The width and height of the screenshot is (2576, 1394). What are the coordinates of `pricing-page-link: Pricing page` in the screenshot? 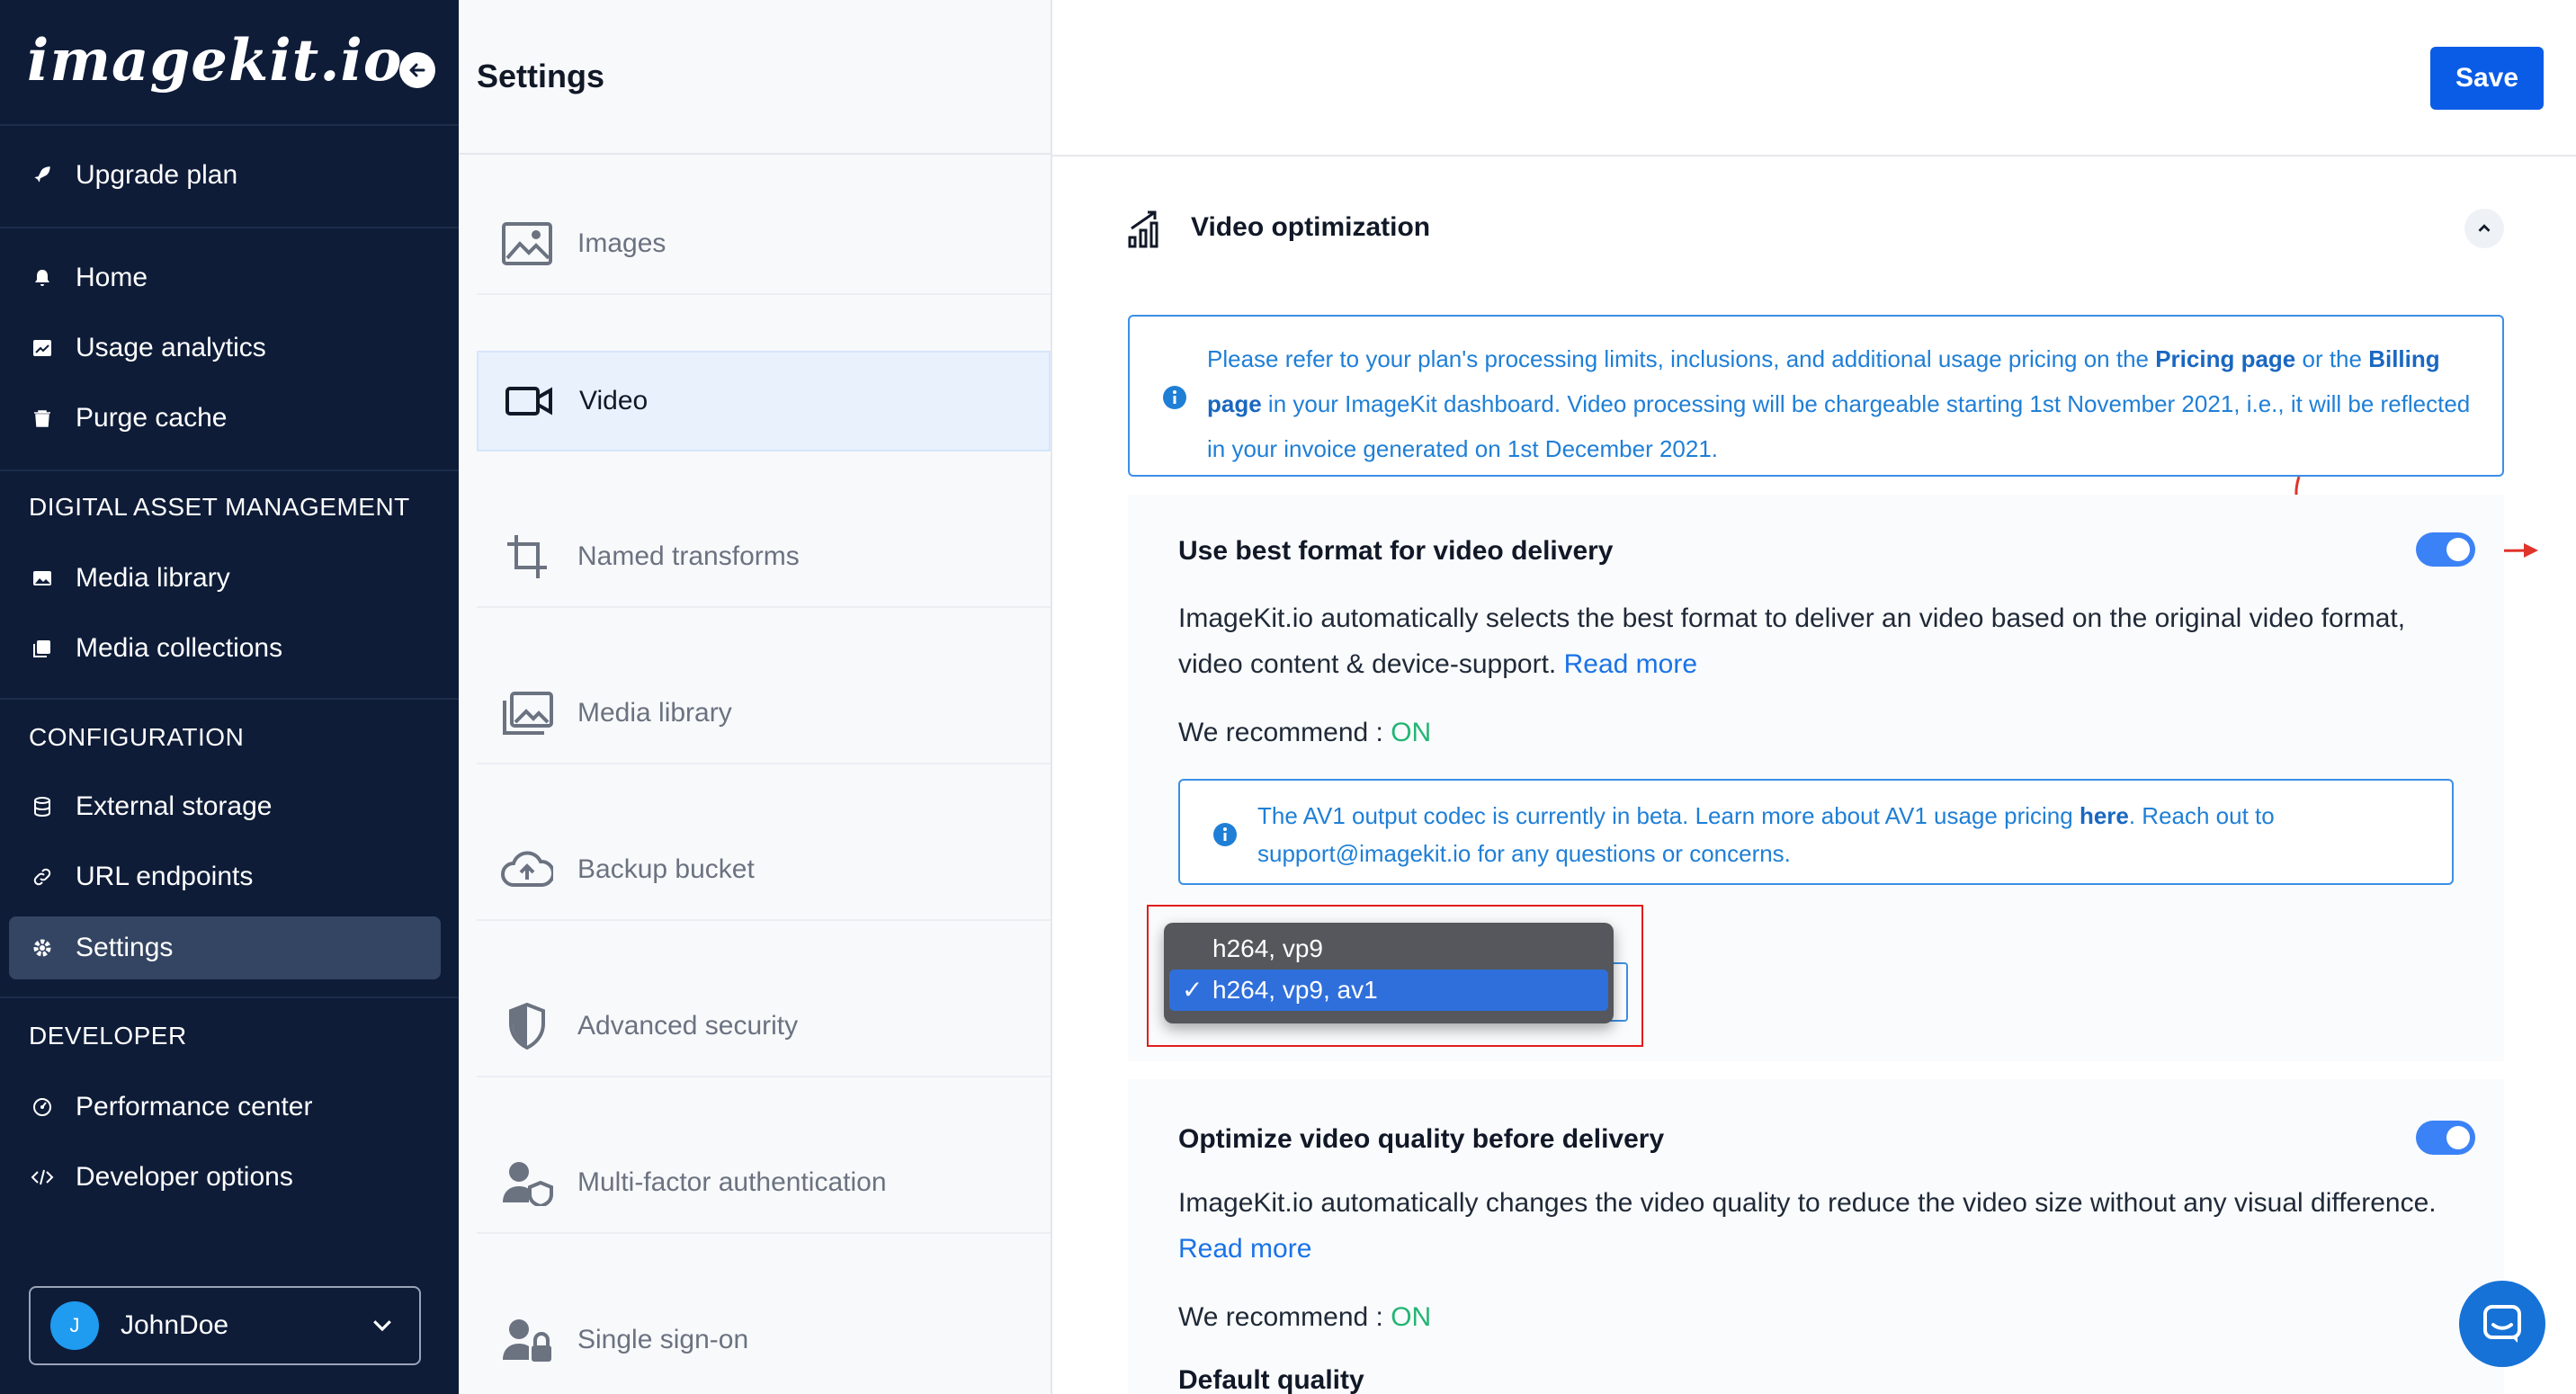 It's located at (2225, 358).